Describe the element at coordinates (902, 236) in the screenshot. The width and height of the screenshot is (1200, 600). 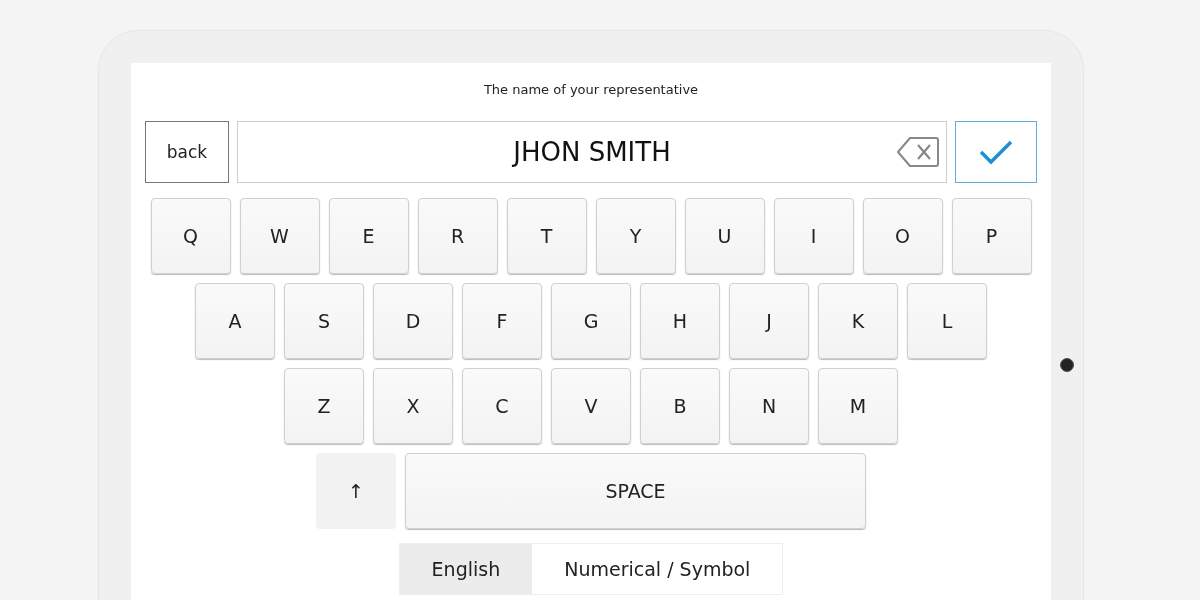
I see `letter-key: O` at that location.